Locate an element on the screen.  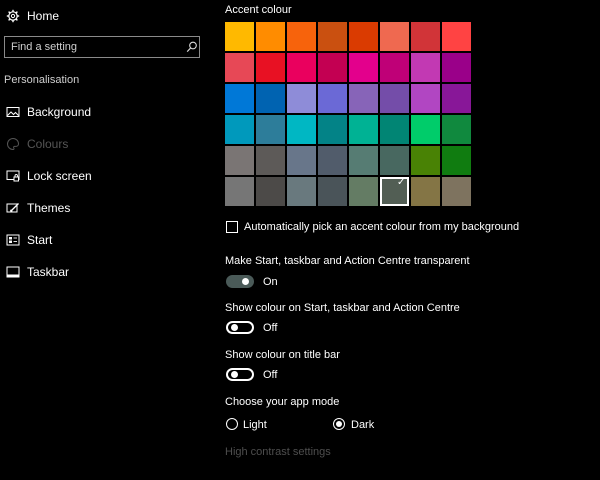
sidebar-item-label: Background is located at coordinates (59, 112).